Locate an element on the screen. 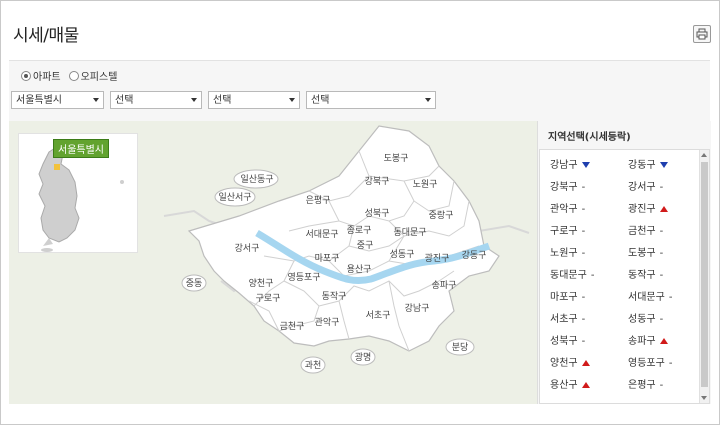 This screenshot has width=720, height=425. map-district-label: 영등포구 is located at coordinates (303, 277).